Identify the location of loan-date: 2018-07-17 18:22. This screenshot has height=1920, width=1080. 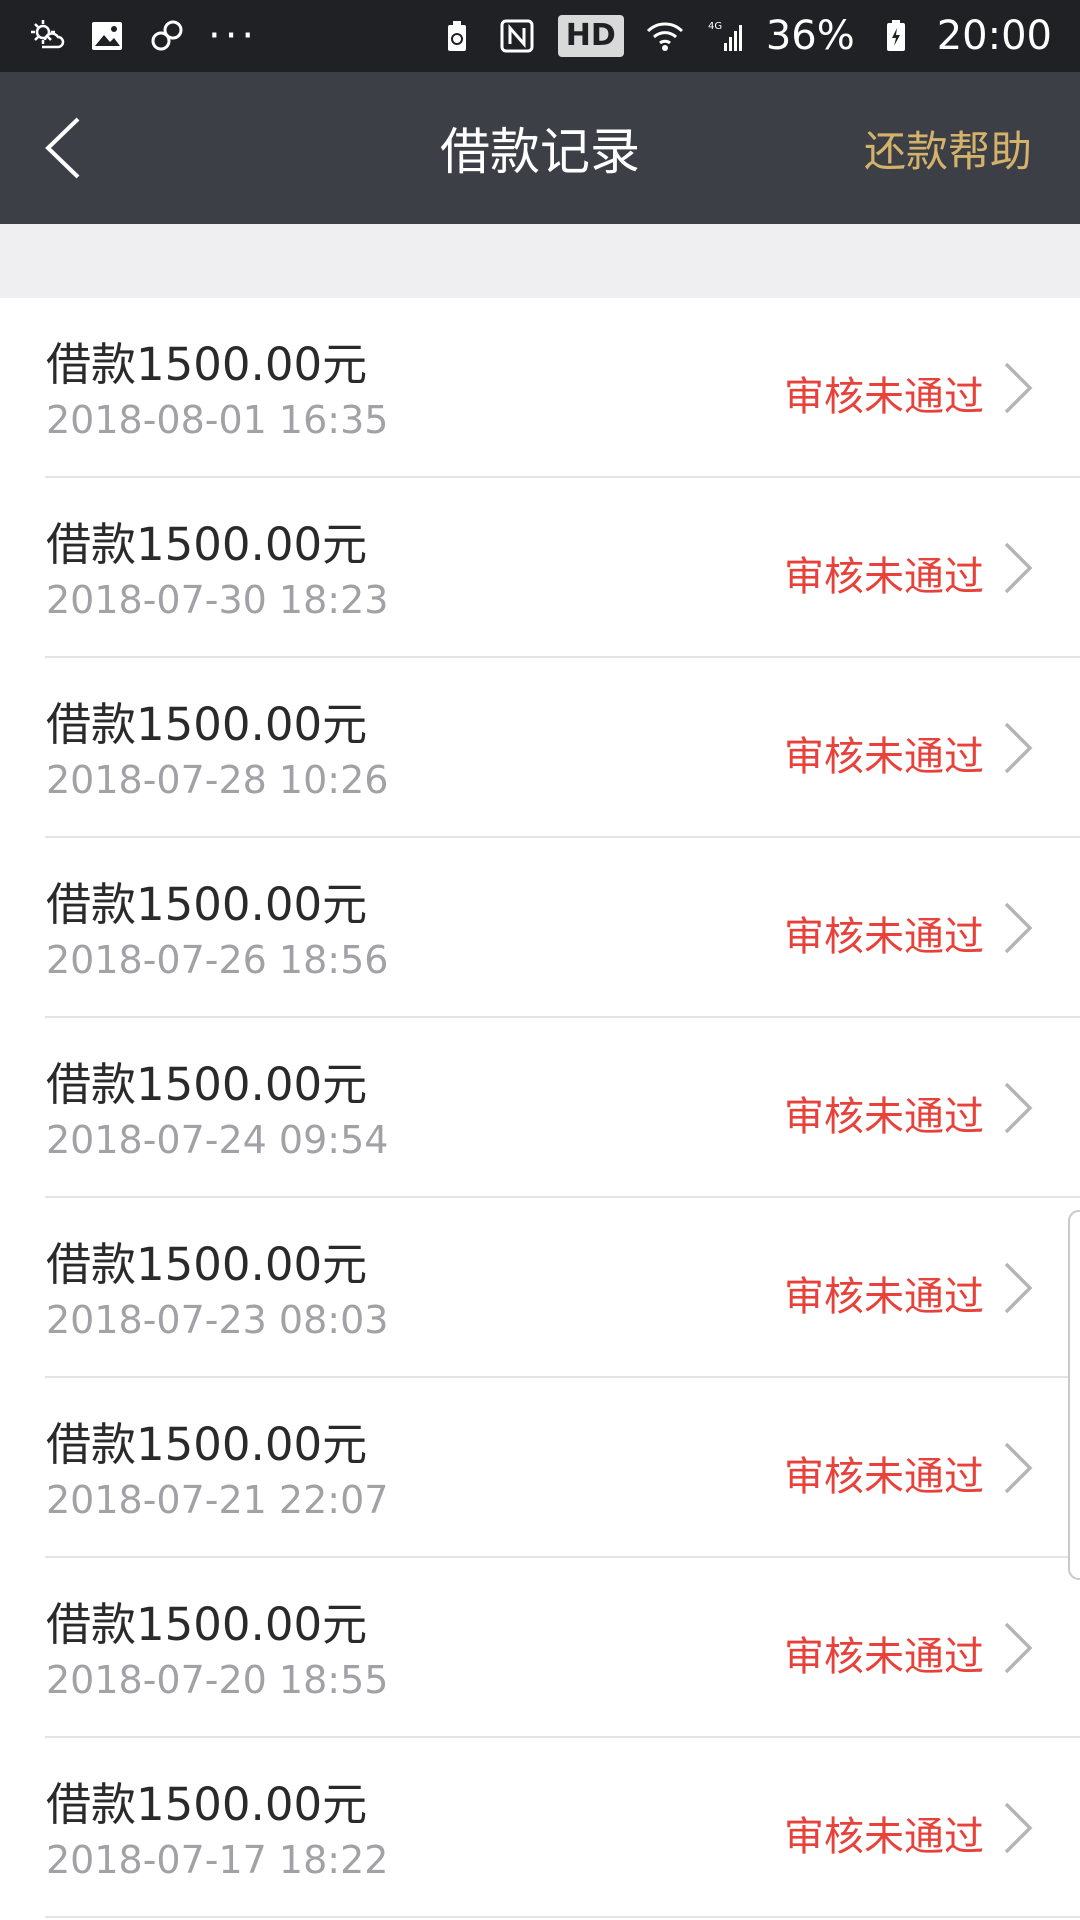
(217, 1860).